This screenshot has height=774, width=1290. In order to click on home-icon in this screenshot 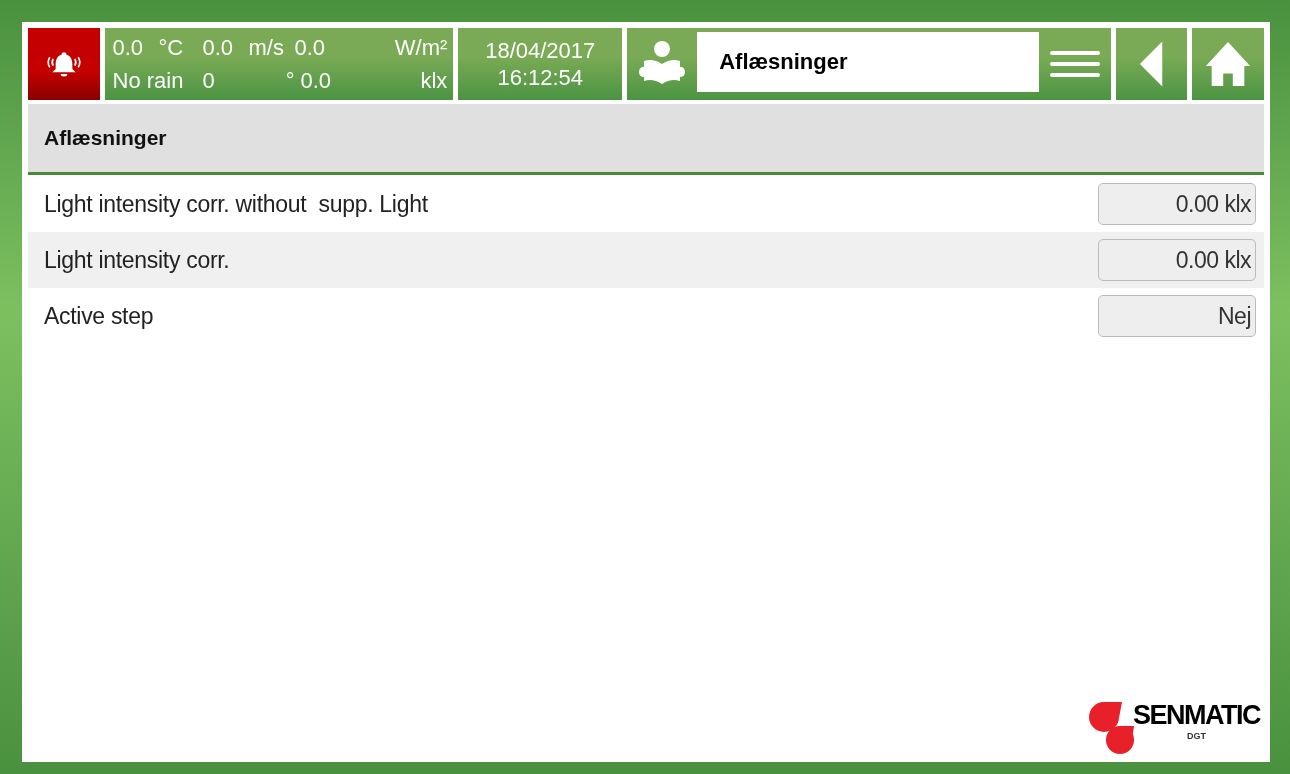, I will do `click(1228, 64)`.